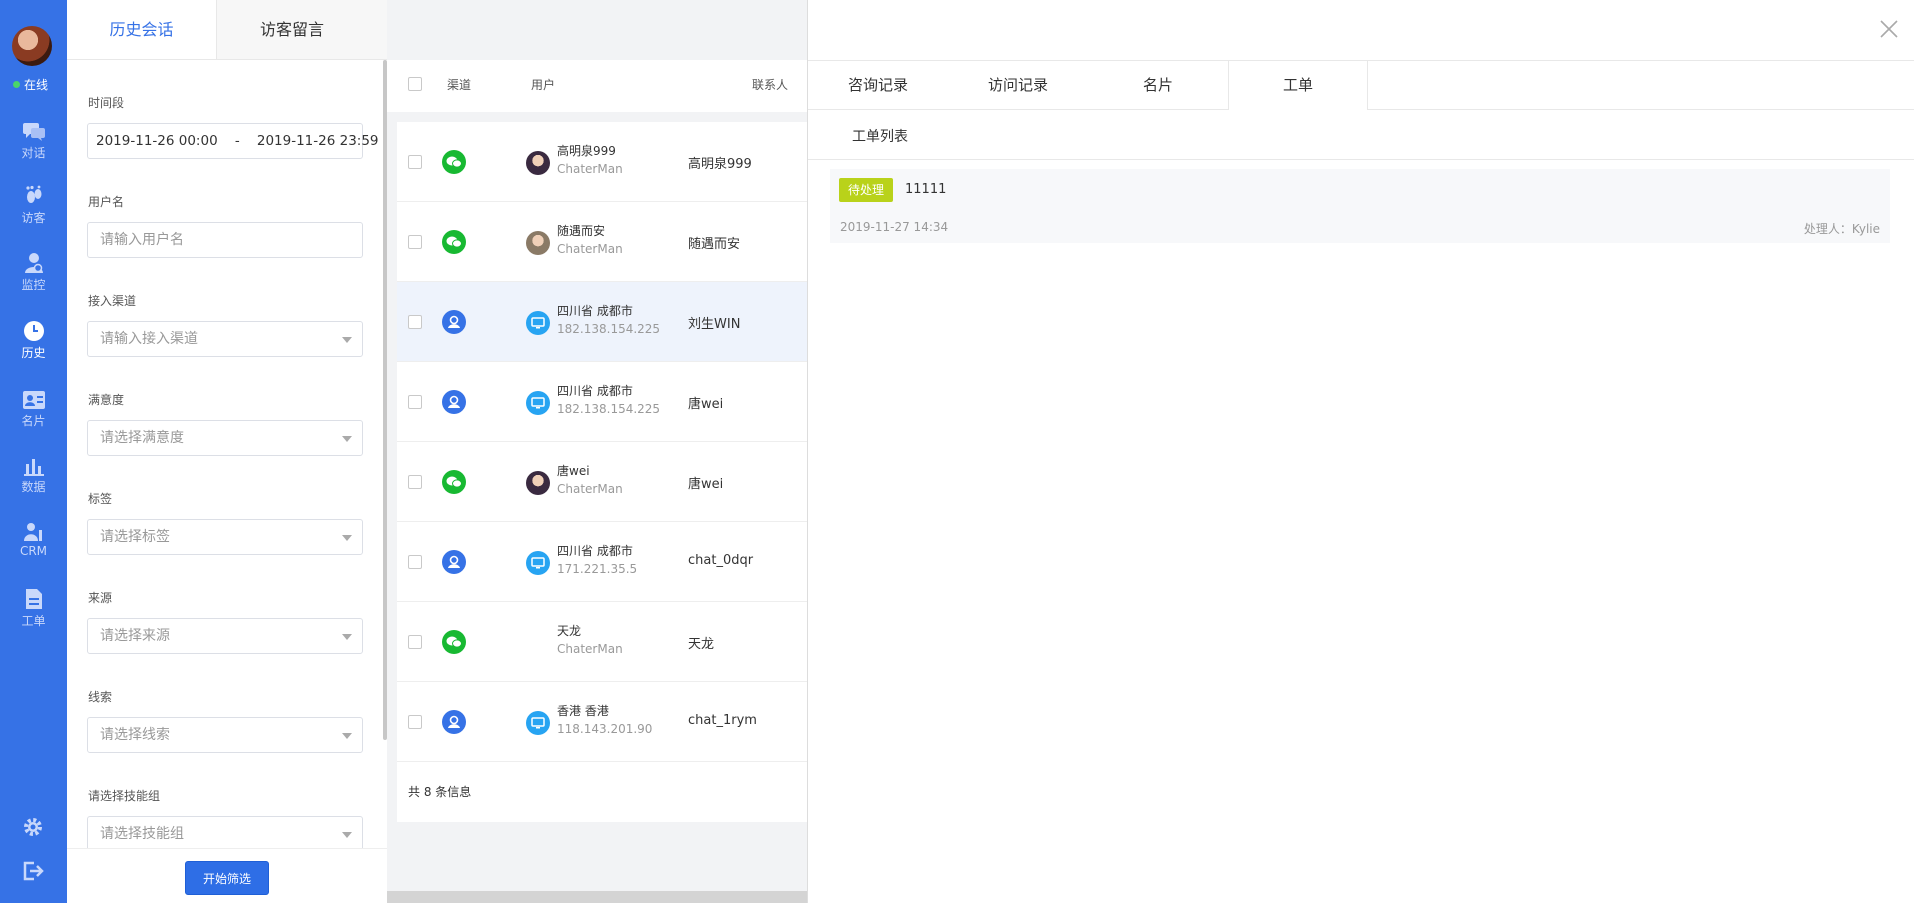 The image size is (1914, 903). Describe the element at coordinates (714, 244) in the screenshot. I see `contact-name: 随遇而安` at that location.